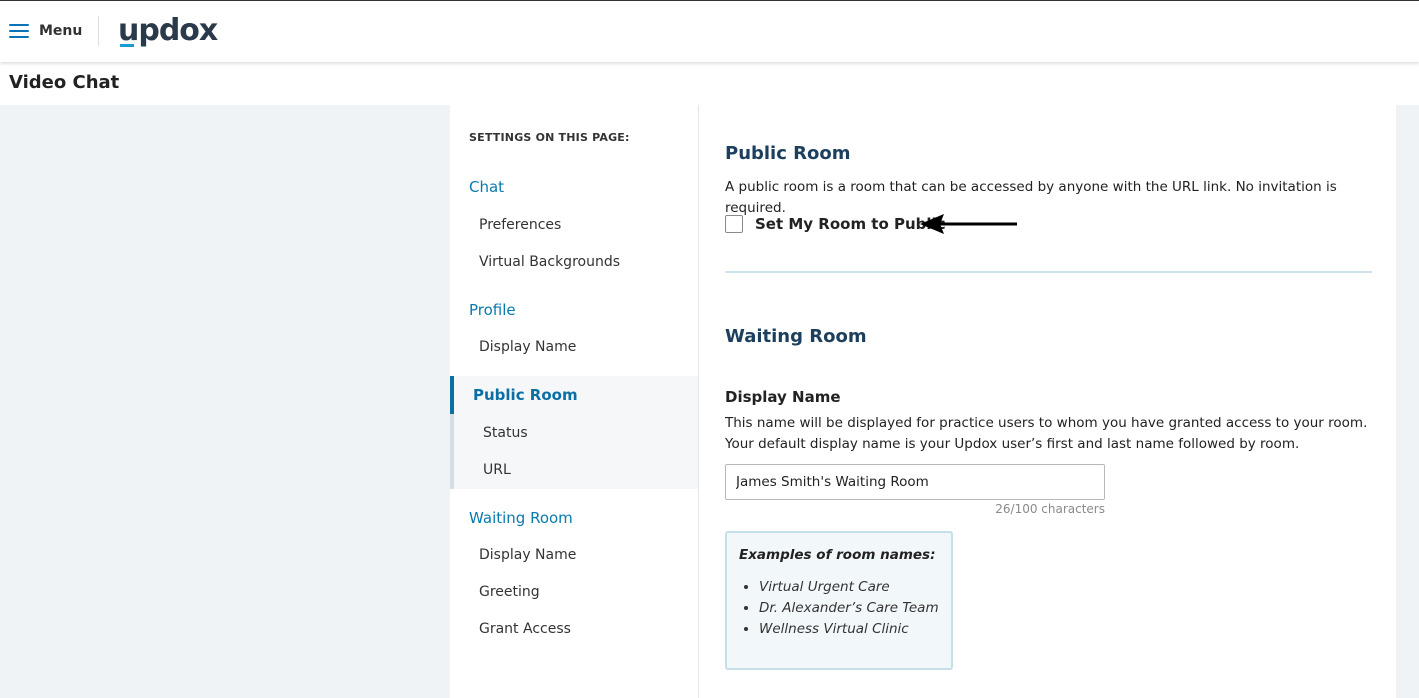  Describe the element at coordinates (1048, 272) in the screenshot. I see `section-divider` at that location.